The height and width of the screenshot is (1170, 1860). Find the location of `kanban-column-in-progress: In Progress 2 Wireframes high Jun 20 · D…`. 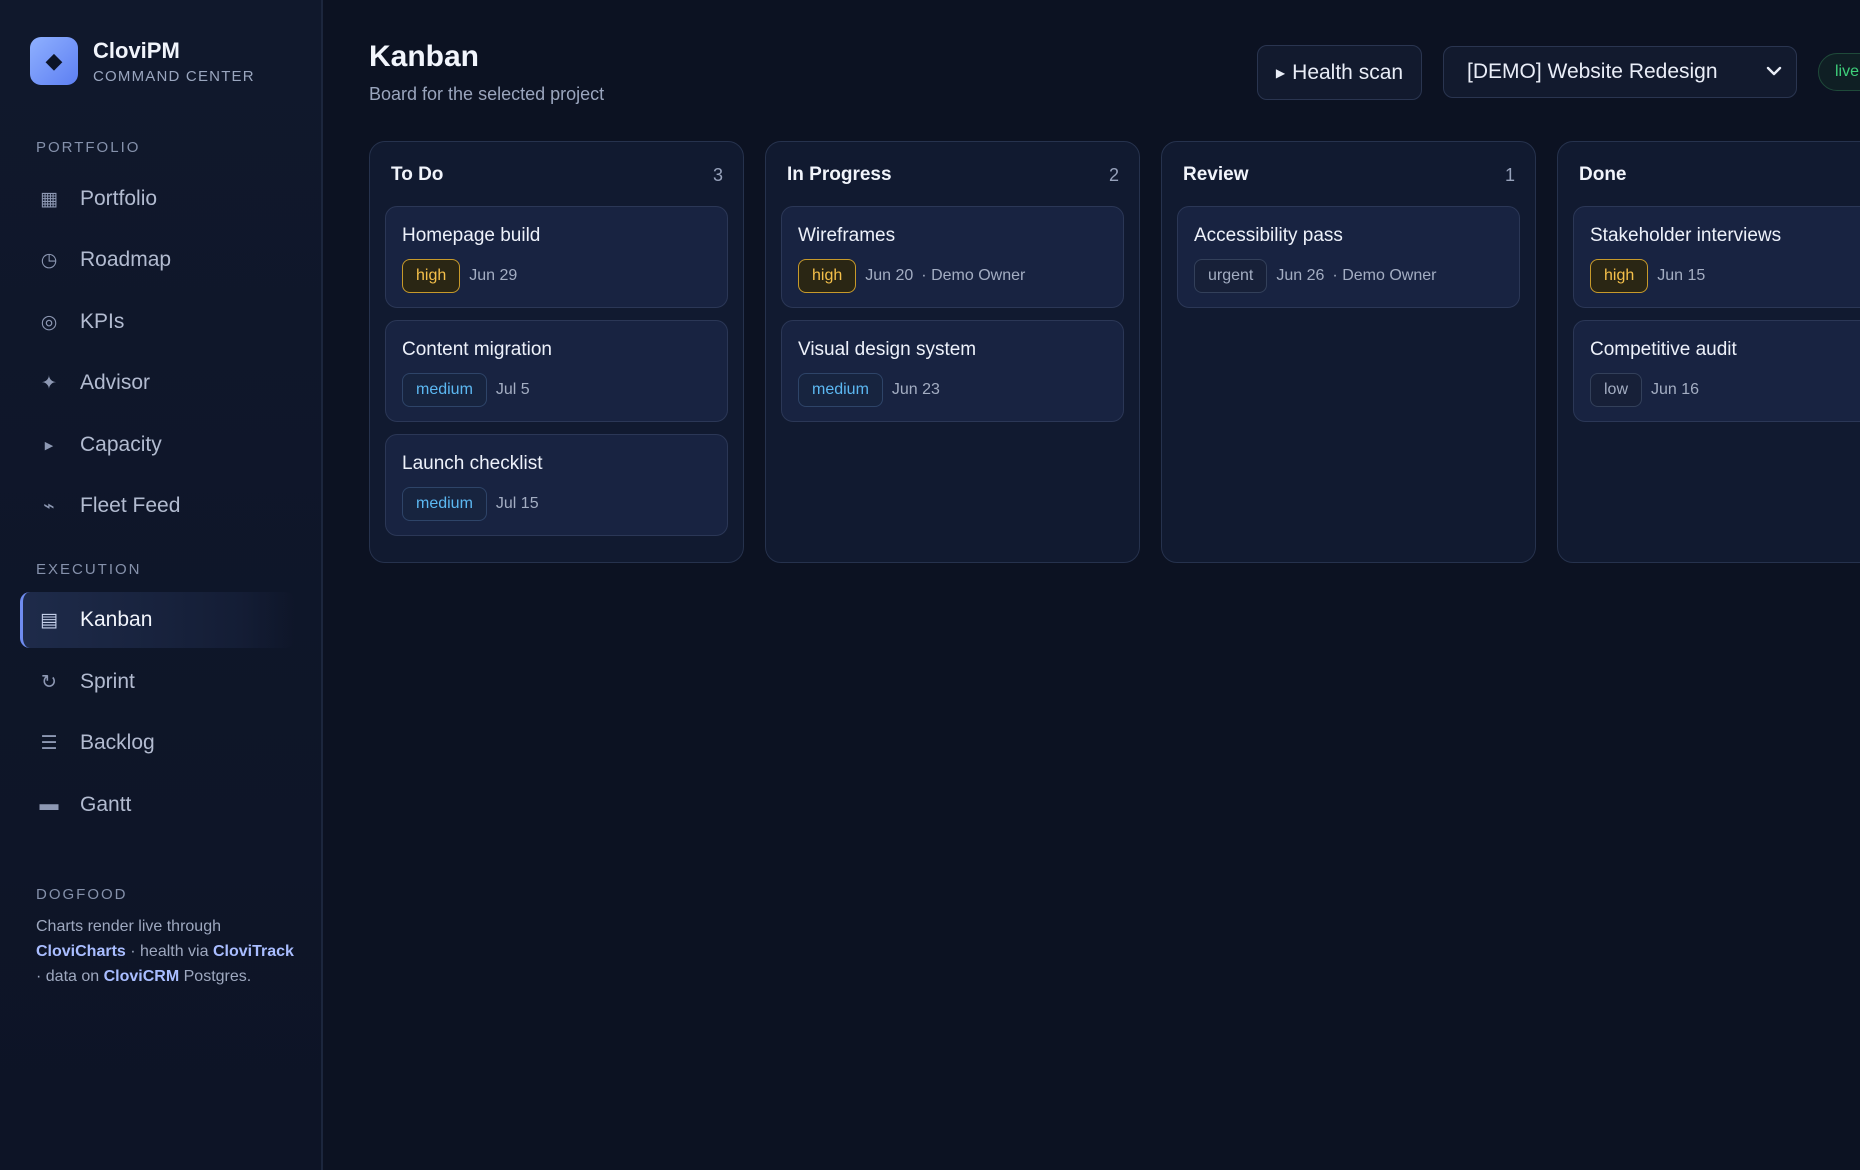

kanban-column-in-progress: In Progress 2 Wireframes high Jun 20 · D… is located at coordinates (952, 352).